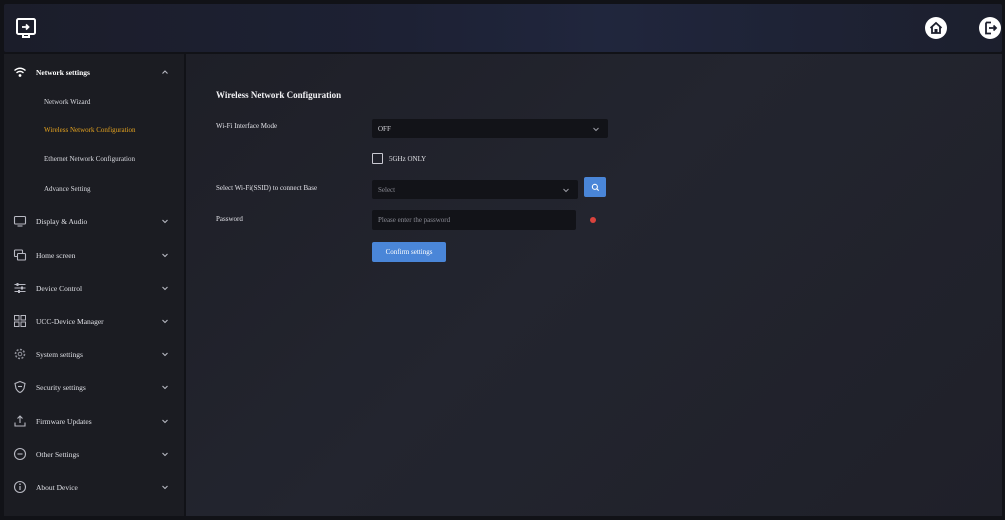 This screenshot has width=1005, height=520. I want to click on nav-group-other-settings: Other Settings, so click(94, 454).